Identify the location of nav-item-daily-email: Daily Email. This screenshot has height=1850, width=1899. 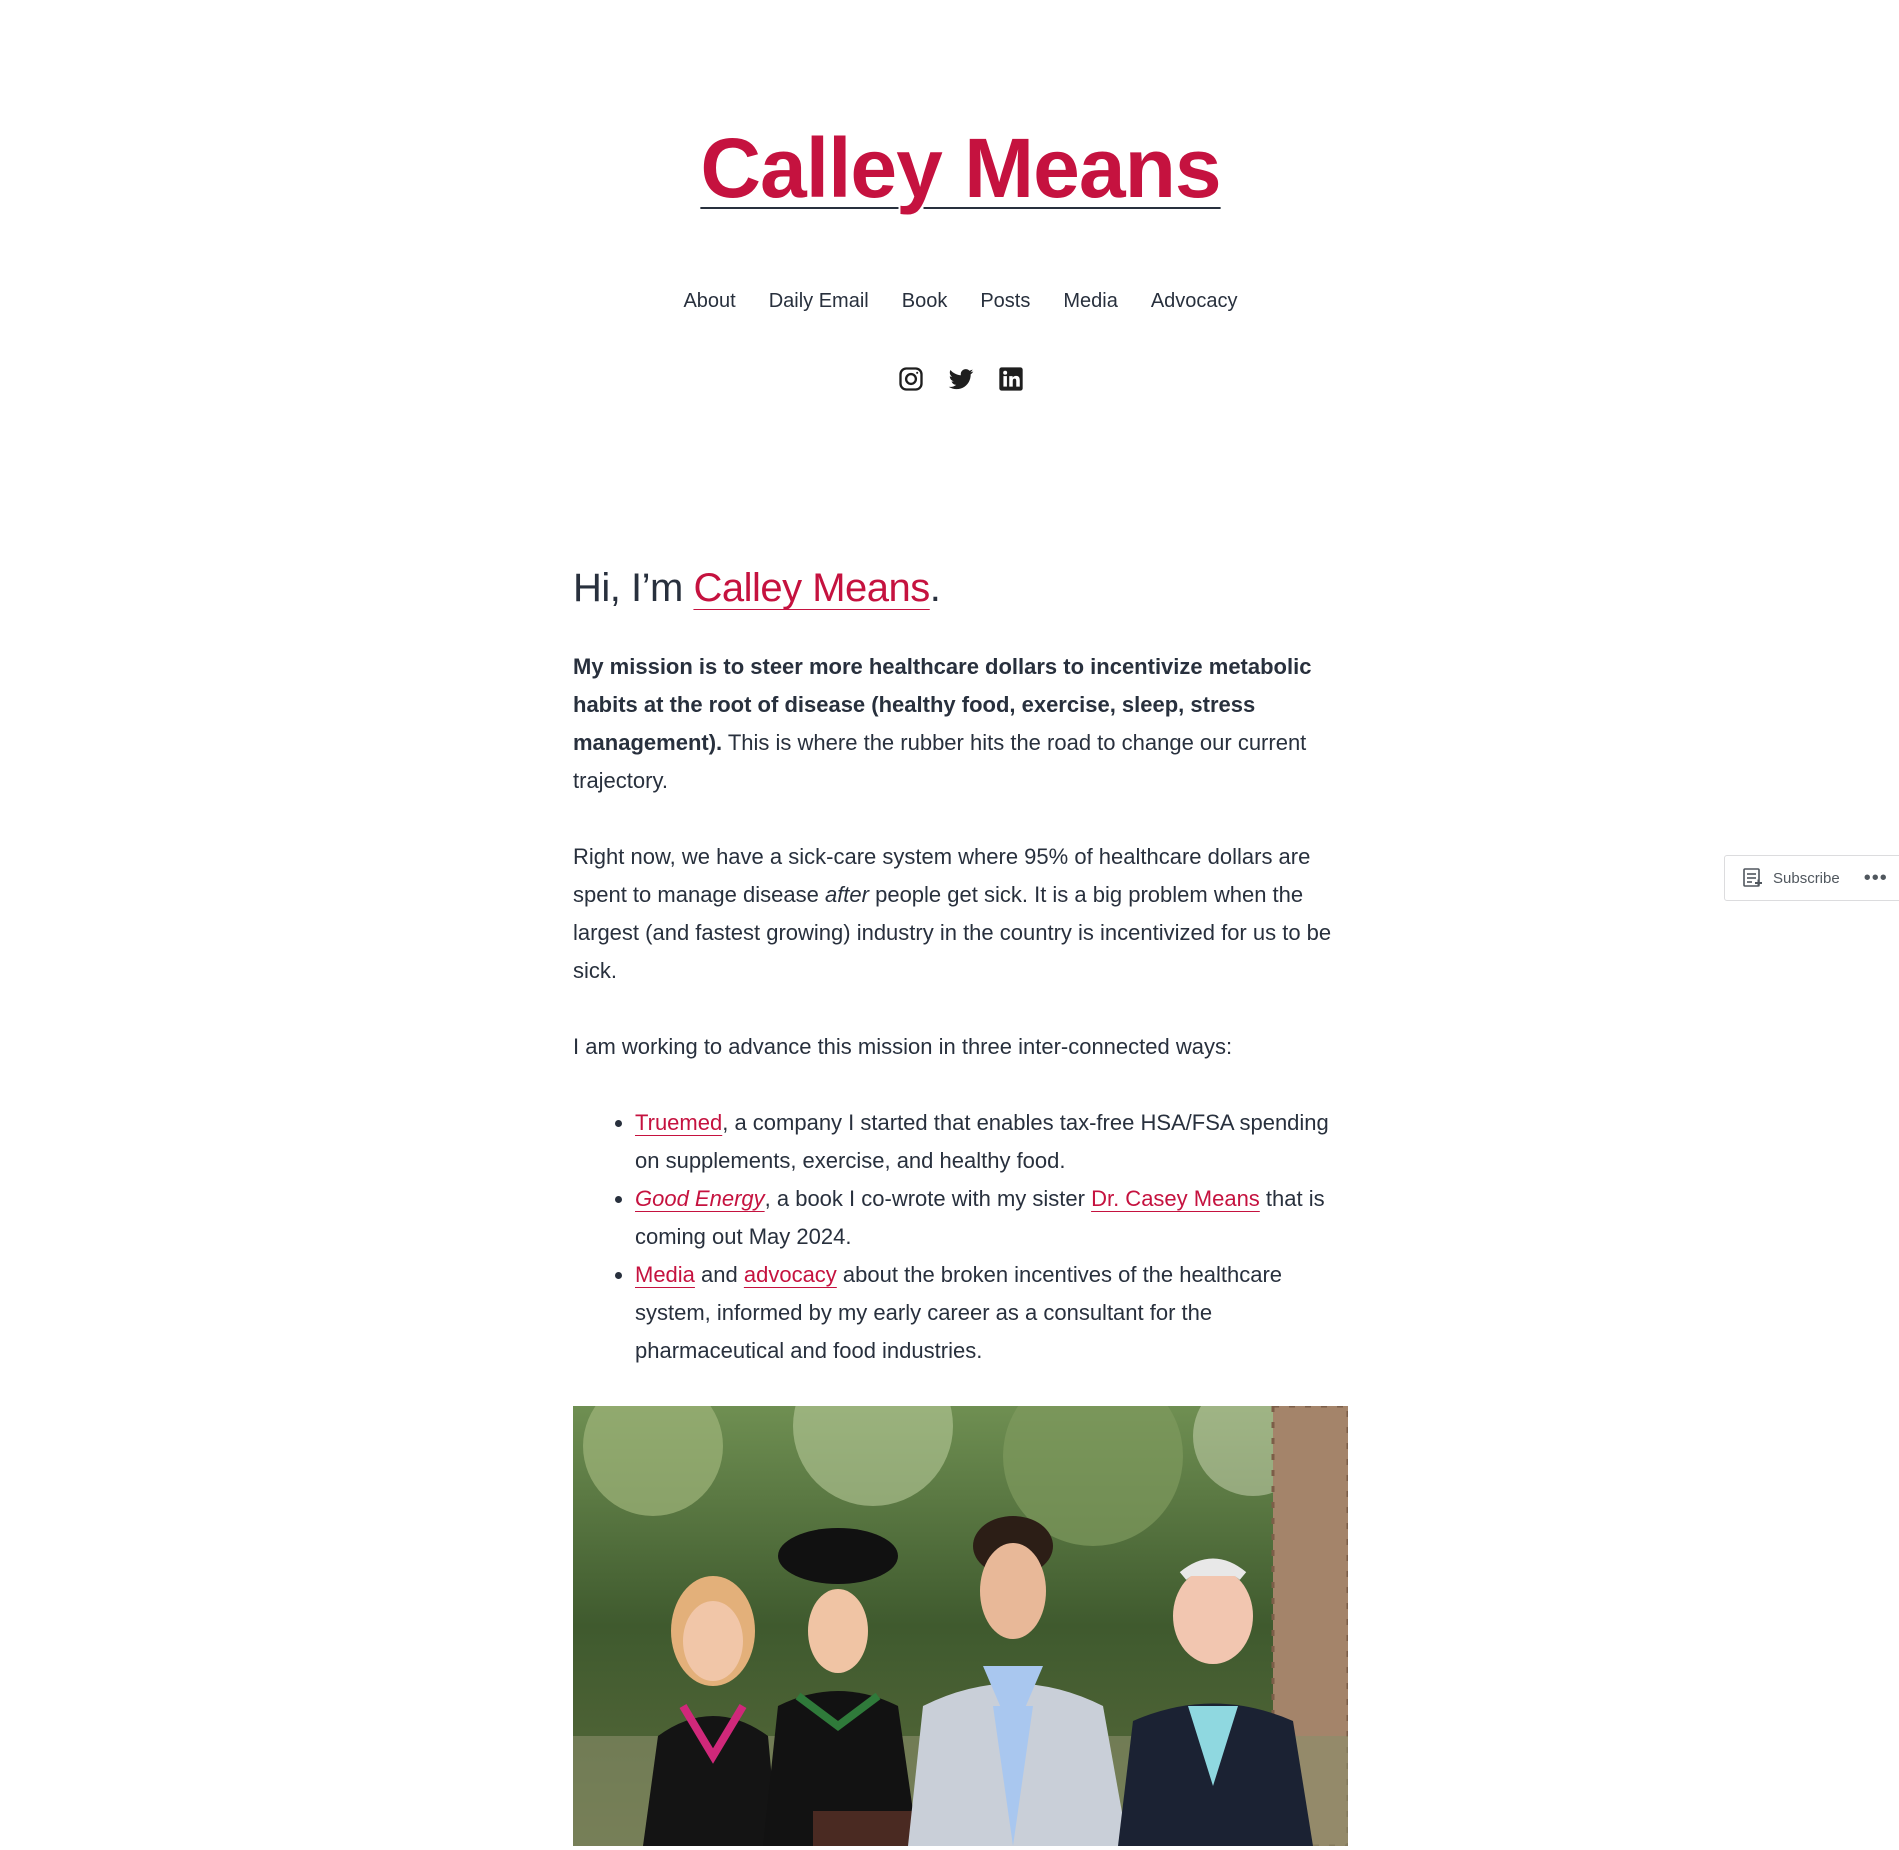
(819, 301).